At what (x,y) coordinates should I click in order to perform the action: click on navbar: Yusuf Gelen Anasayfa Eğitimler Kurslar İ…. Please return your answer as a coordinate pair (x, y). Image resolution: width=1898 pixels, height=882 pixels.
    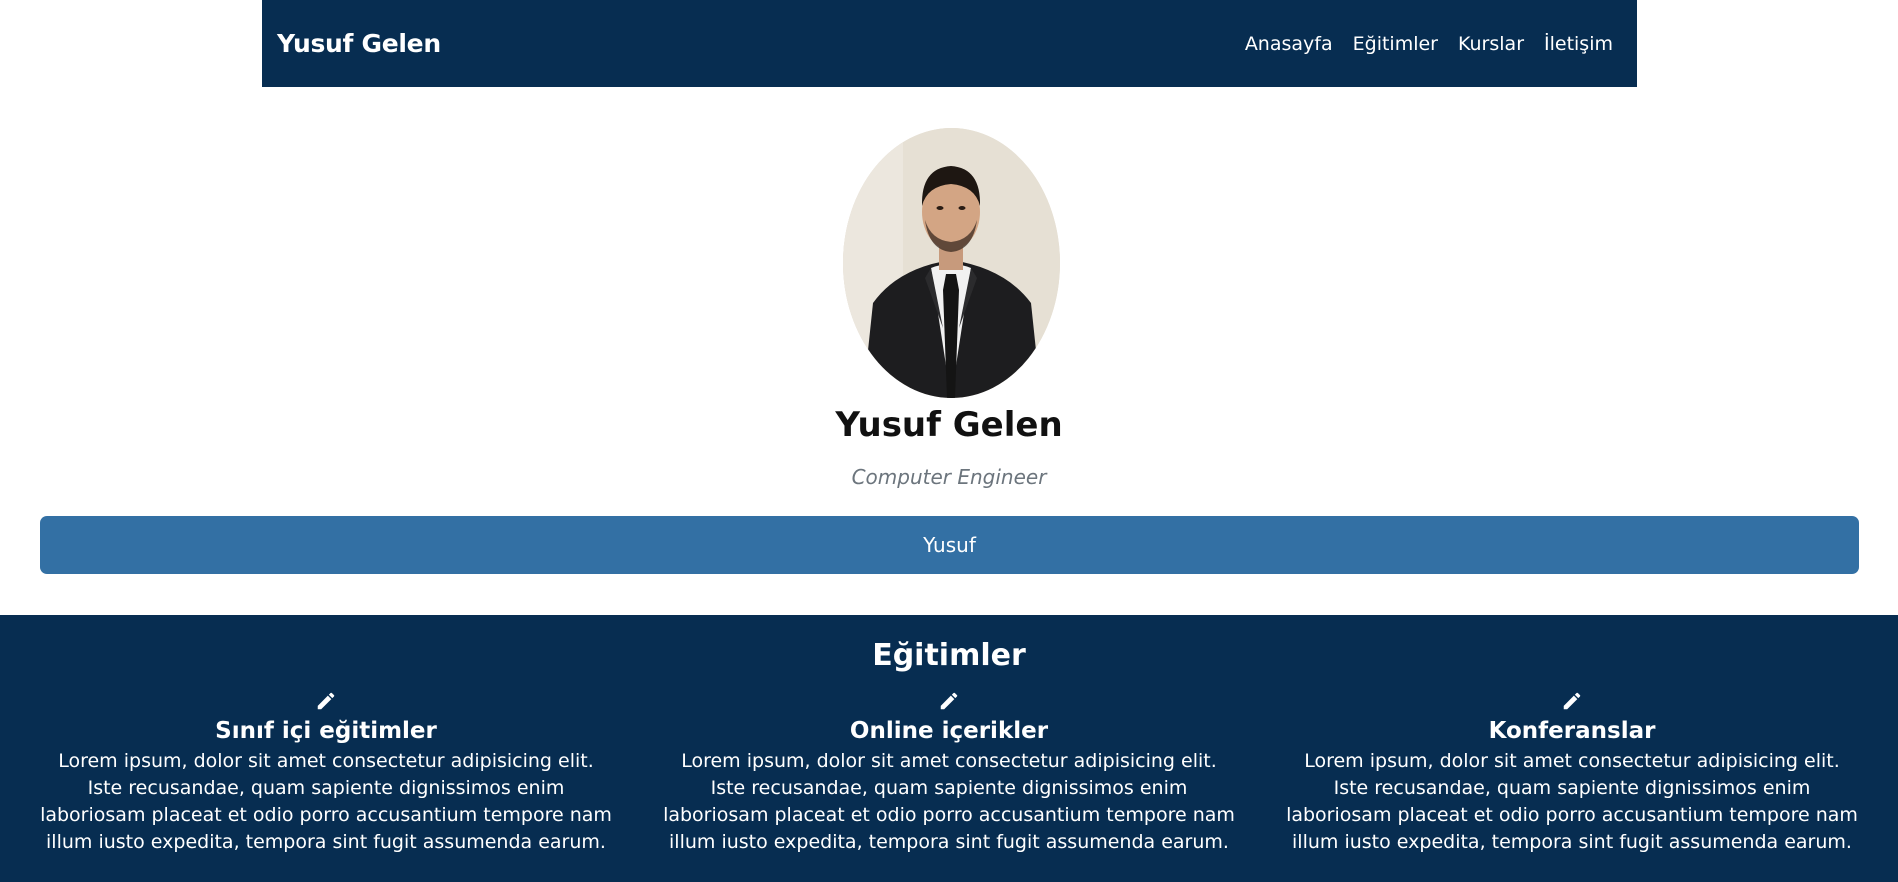
    Looking at the image, I should click on (949, 43).